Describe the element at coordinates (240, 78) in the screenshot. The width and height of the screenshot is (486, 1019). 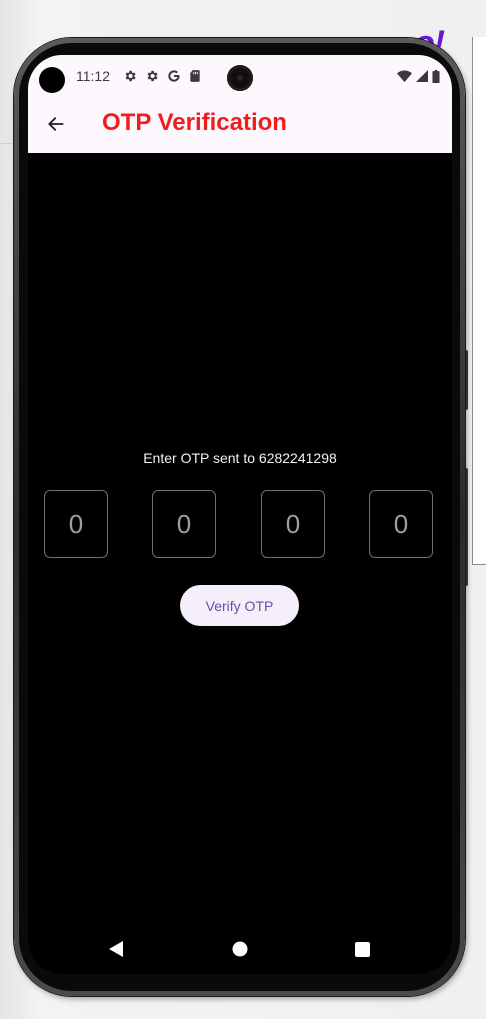
I see `front-camera` at that location.